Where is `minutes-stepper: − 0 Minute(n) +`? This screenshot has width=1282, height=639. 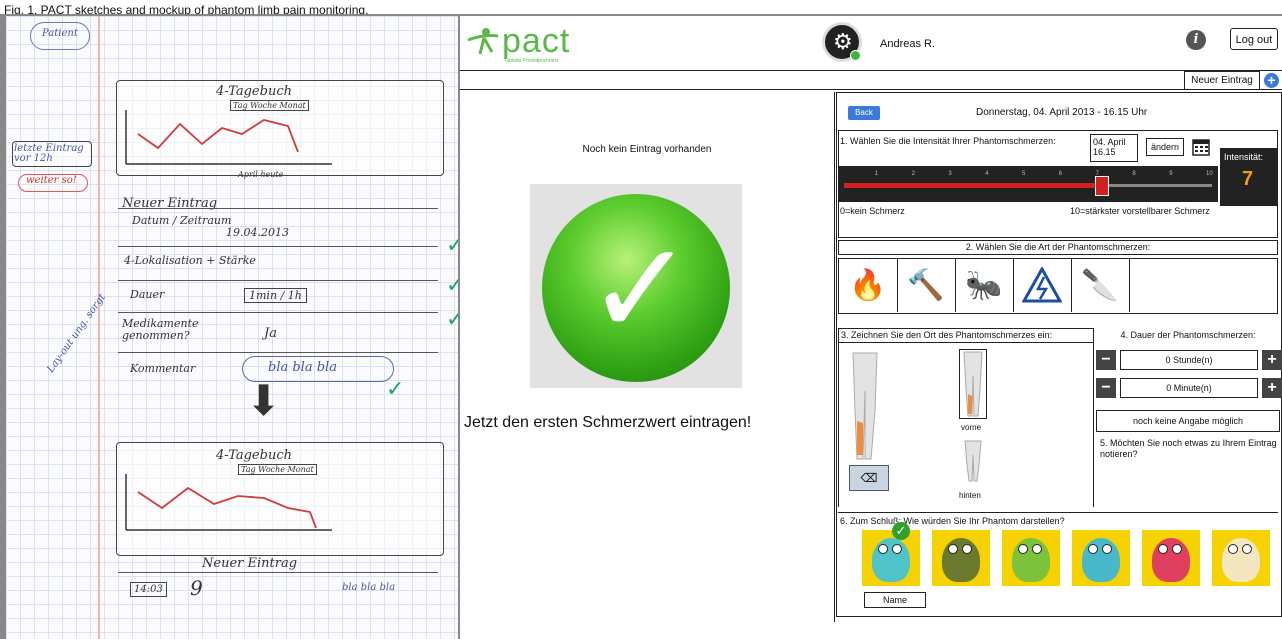 minutes-stepper: − 0 Minute(n) + is located at coordinates (1189, 388).